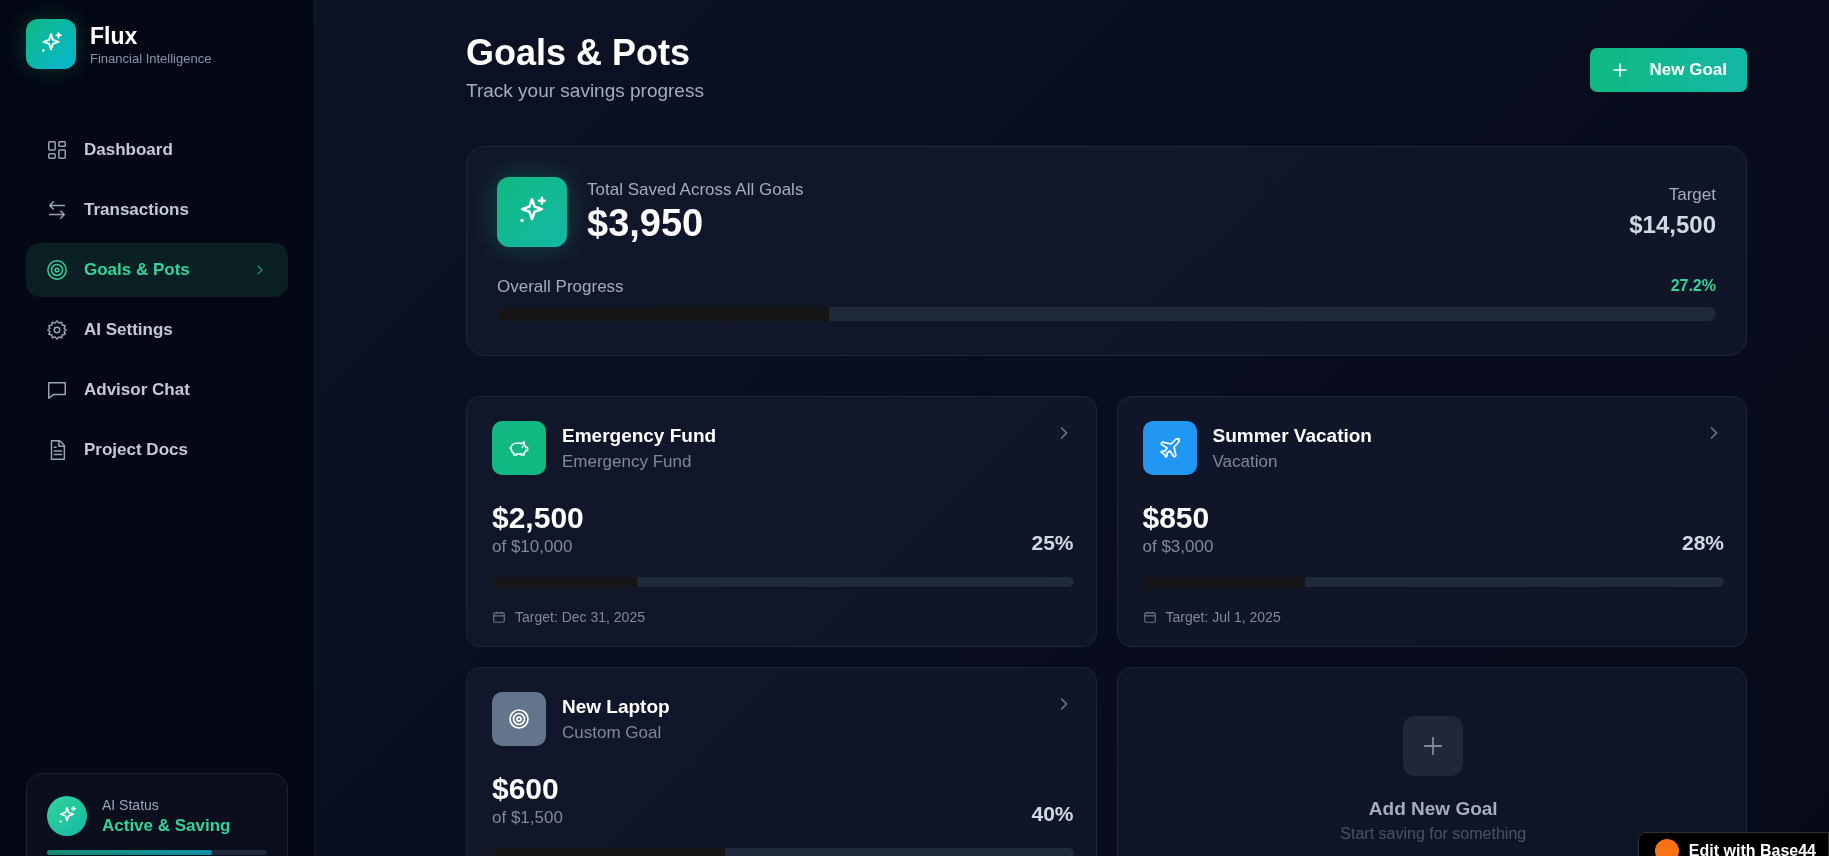 Image resolution: width=1829 pixels, height=856 pixels. What do you see at coordinates (1245, 462) in the screenshot?
I see `goal-category: Vacation` at bounding box center [1245, 462].